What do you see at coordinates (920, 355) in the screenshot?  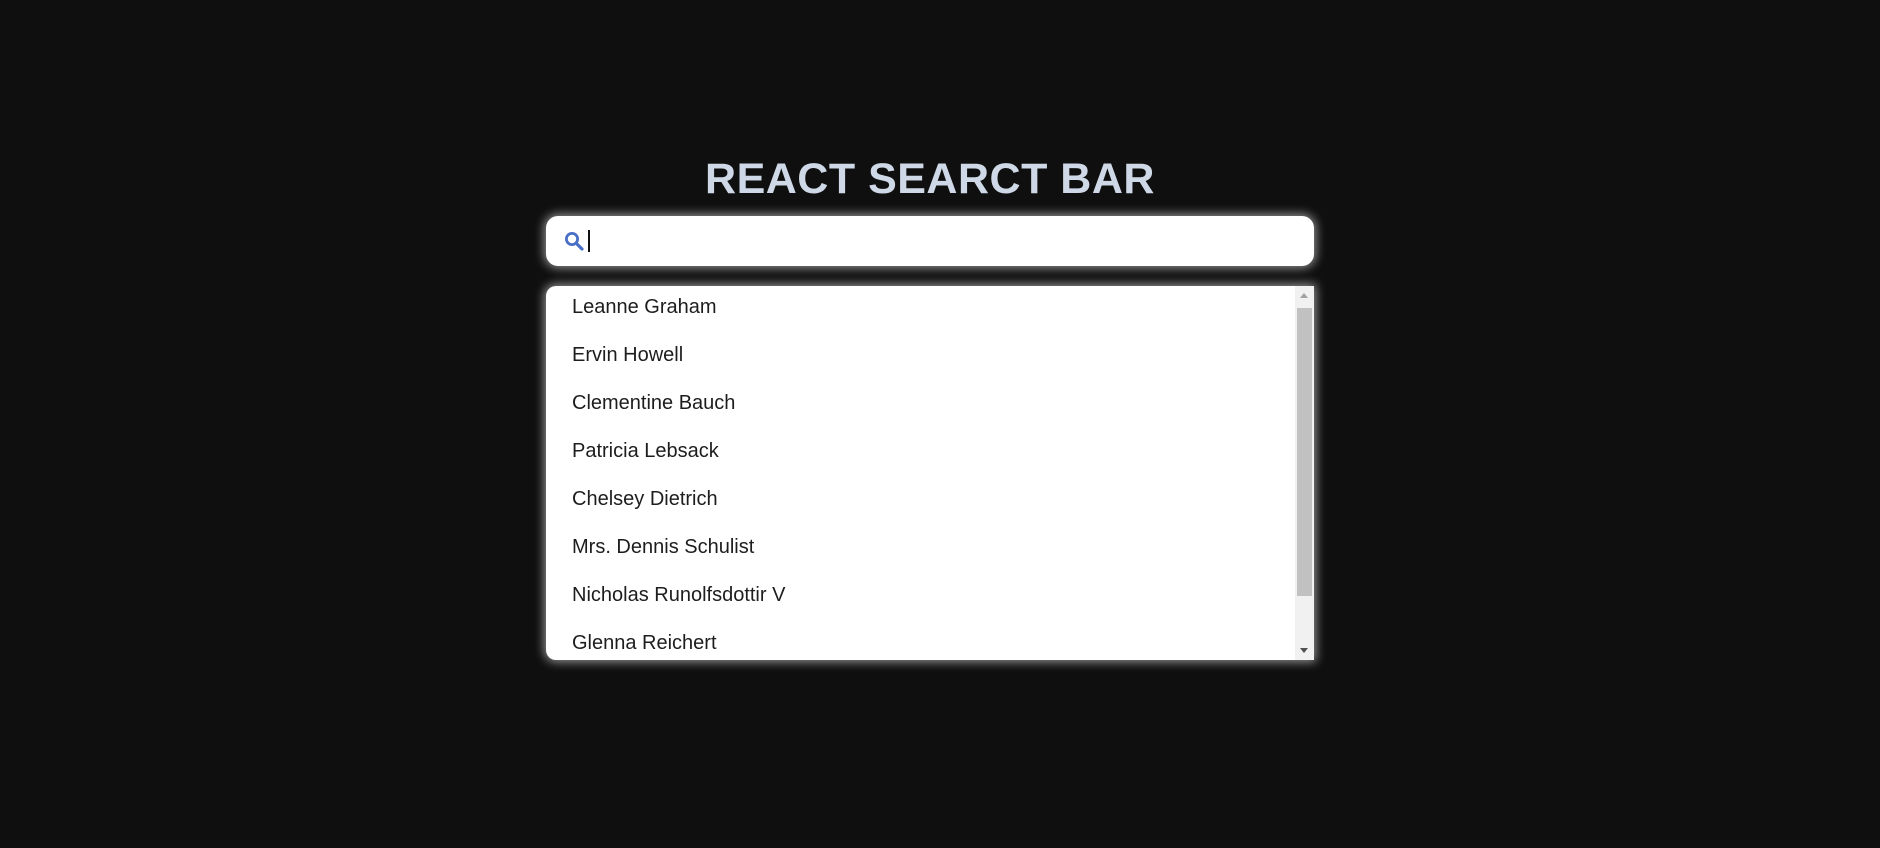 I see `list-item: Ervin Howell` at bounding box center [920, 355].